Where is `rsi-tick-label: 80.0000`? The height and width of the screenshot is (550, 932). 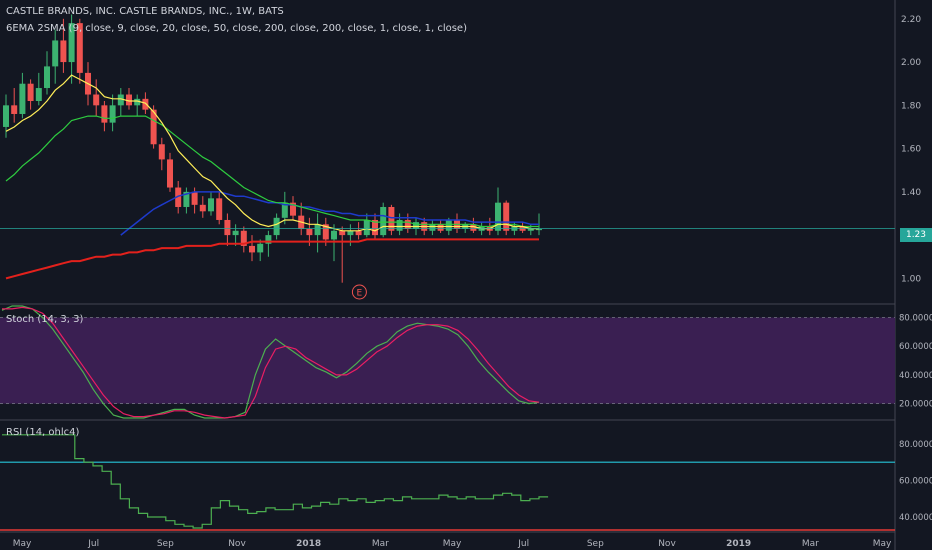 rsi-tick-label: 80.0000 is located at coordinates (915, 445).